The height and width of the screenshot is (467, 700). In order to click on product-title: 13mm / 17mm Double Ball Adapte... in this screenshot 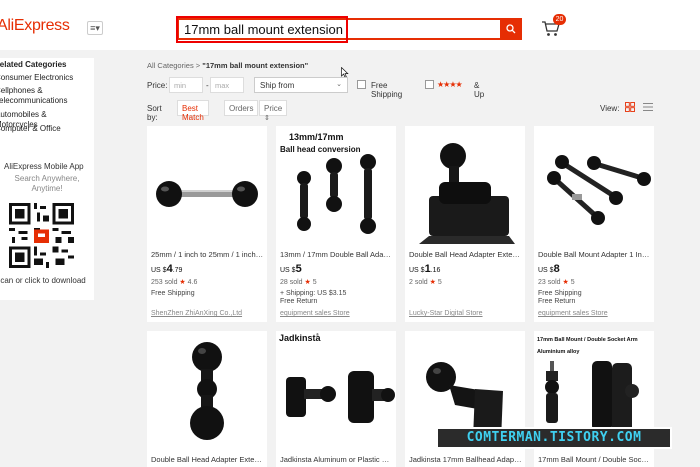, I will do `click(336, 254)`.